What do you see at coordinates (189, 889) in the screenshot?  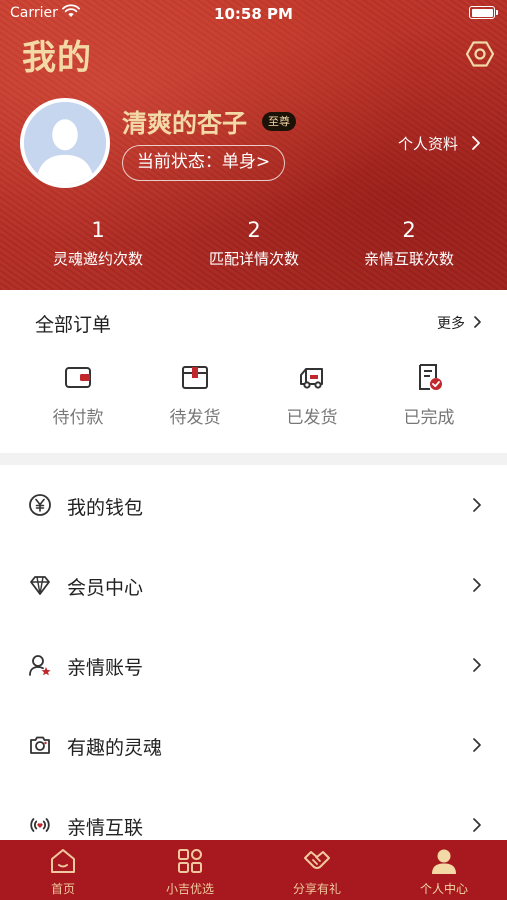 I see `tab-label: 小吉优选` at bounding box center [189, 889].